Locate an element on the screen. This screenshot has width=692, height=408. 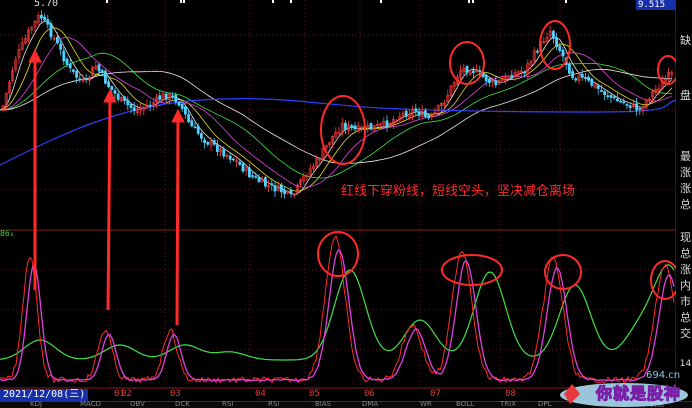
rp-char-10: 市 is located at coordinates (685, 301).